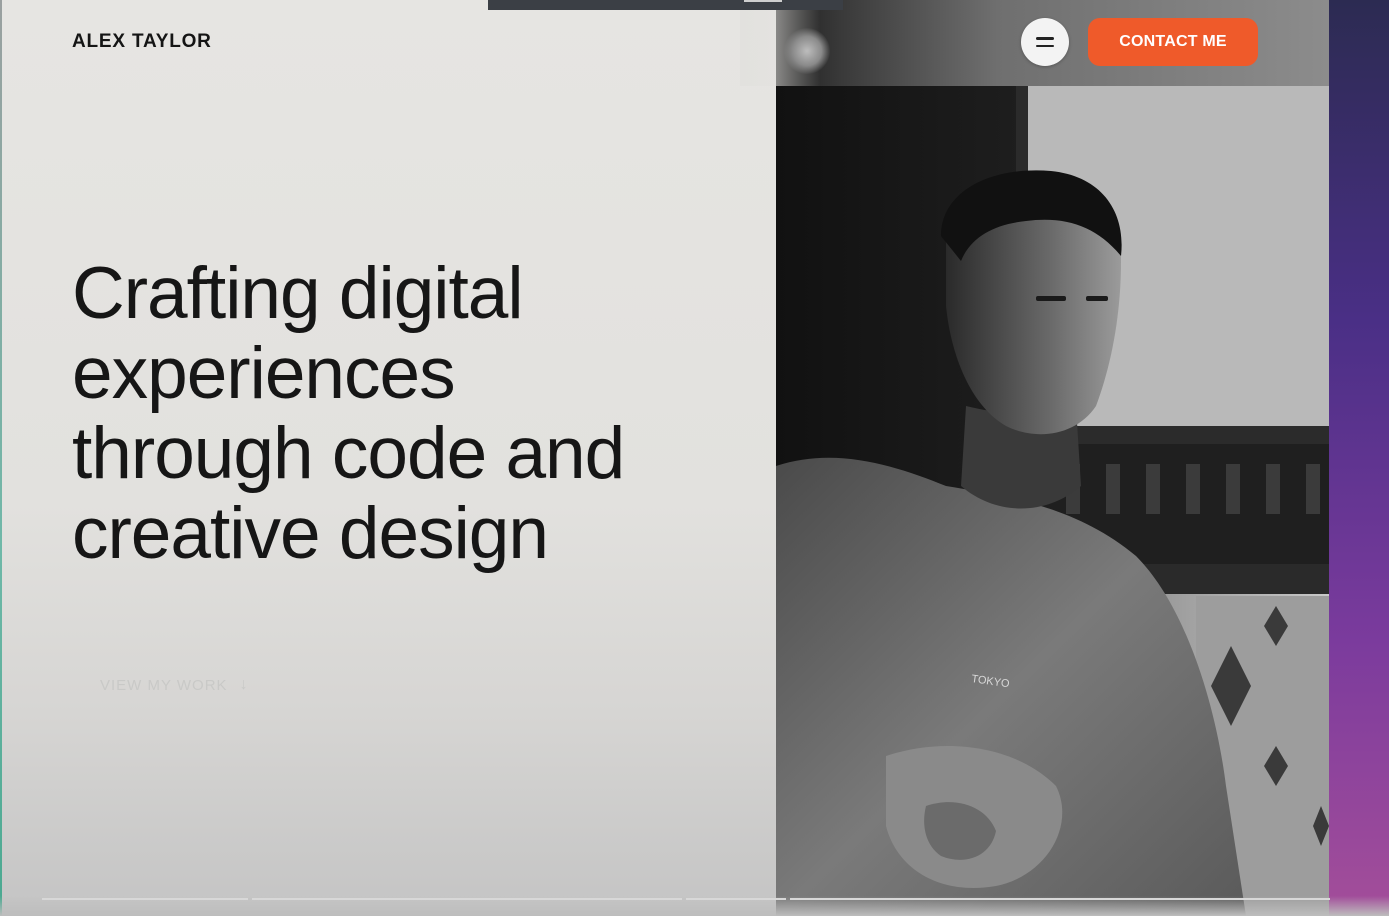 The image size is (1389, 916). Describe the element at coordinates (1359, 458) in the screenshot. I see `right-gradient-edge` at that location.